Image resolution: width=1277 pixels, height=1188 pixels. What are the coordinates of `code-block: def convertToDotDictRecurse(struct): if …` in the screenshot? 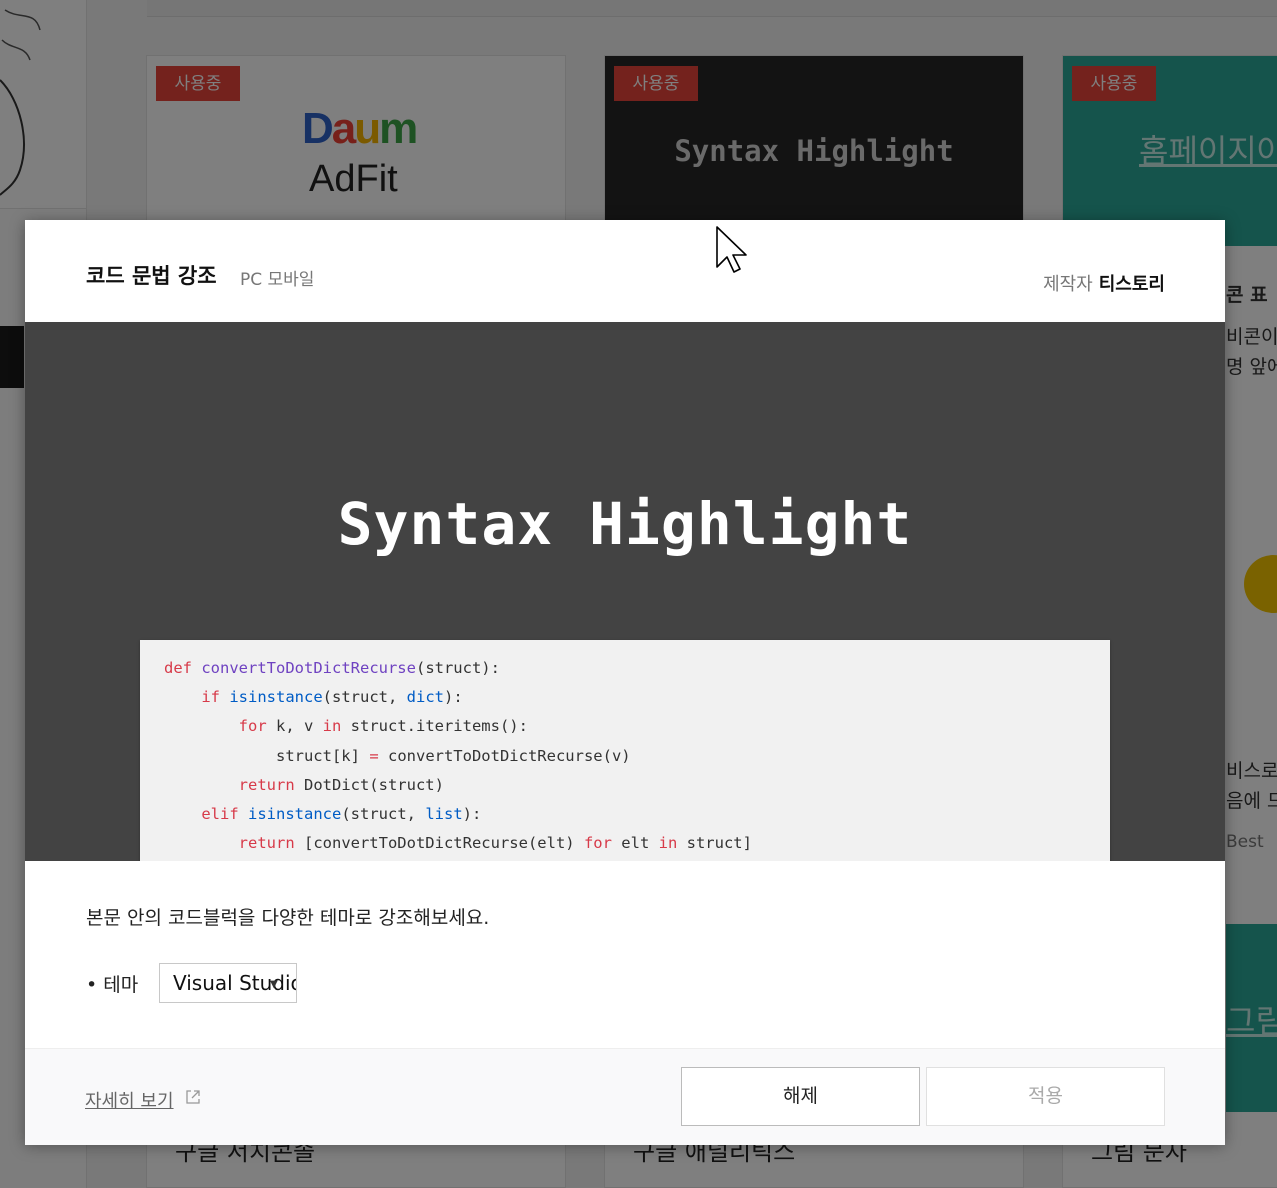 It's located at (625, 750).